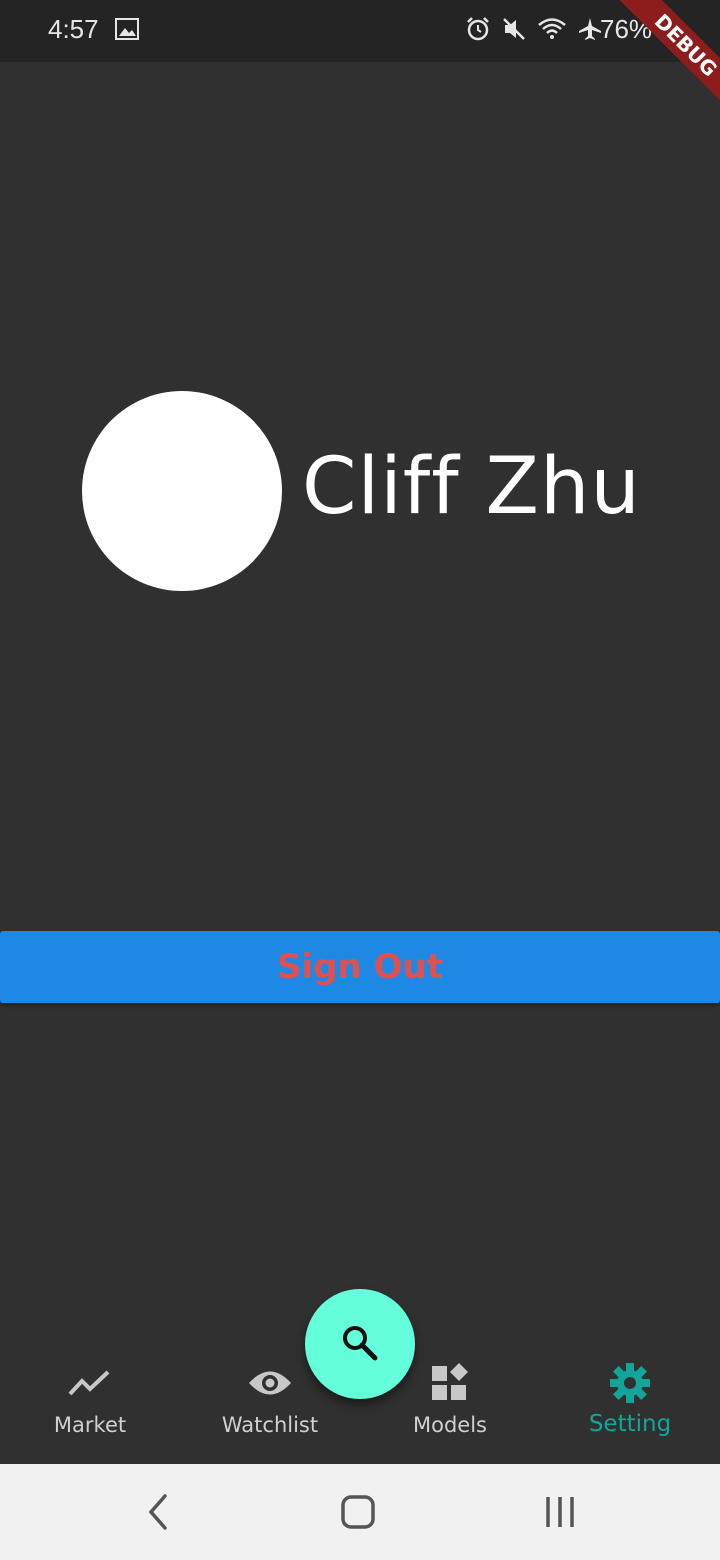 The image size is (720, 1560). Describe the element at coordinates (630, 1383) in the screenshot. I see `gear-icon` at that location.